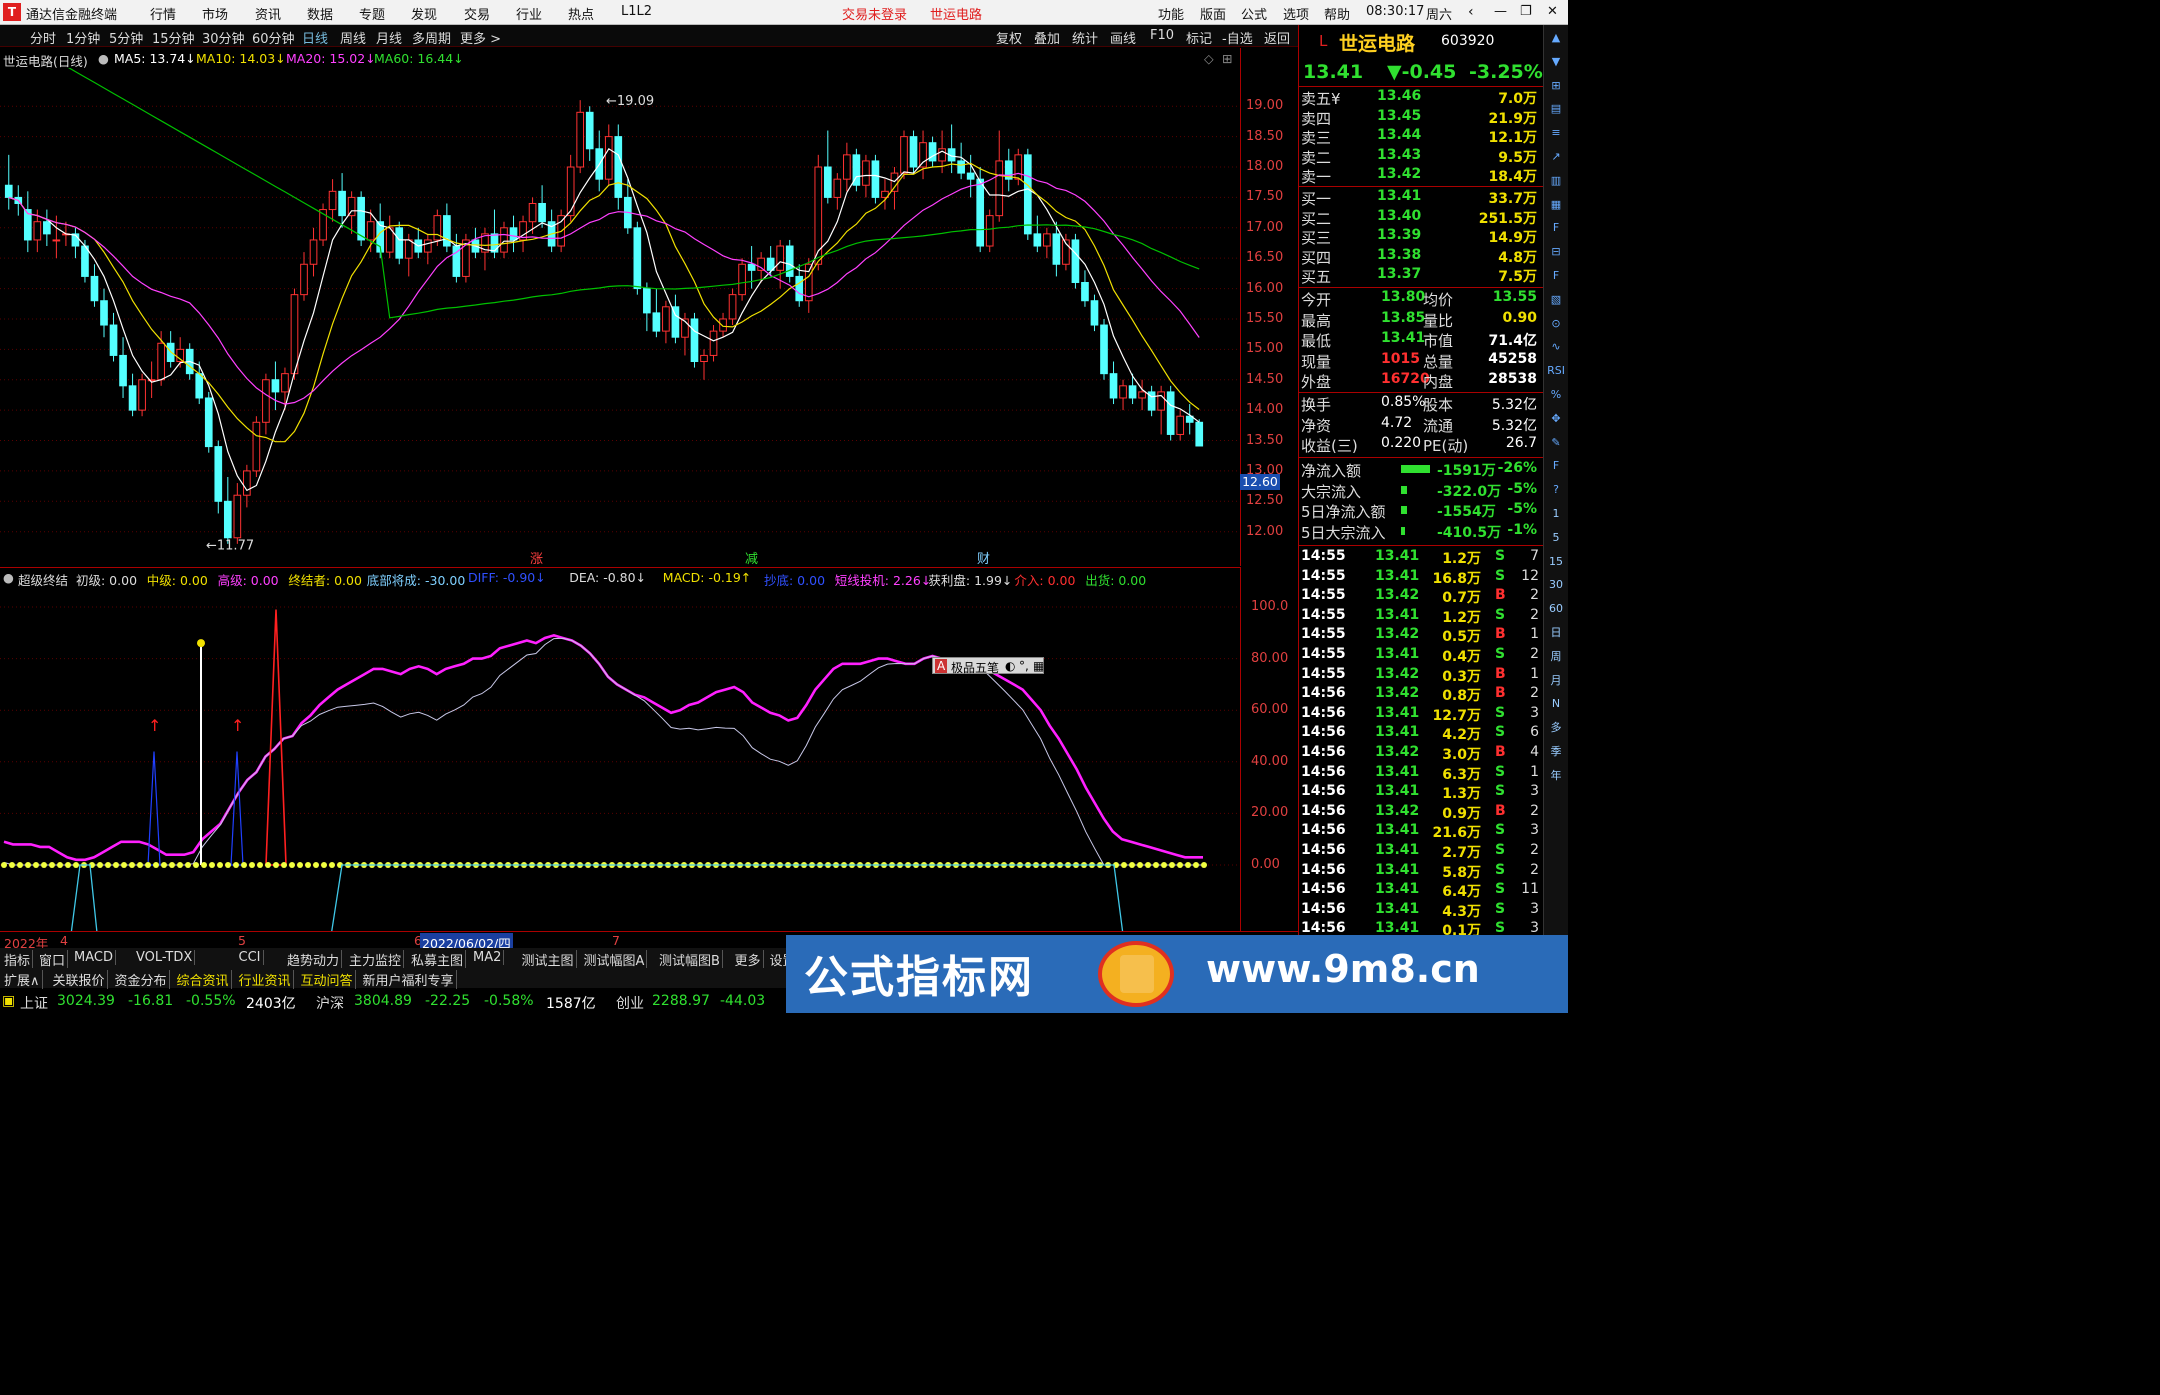 This screenshot has height=1395, width=2160. I want to click on extension-tab: 关联报价, so click(79, 979).